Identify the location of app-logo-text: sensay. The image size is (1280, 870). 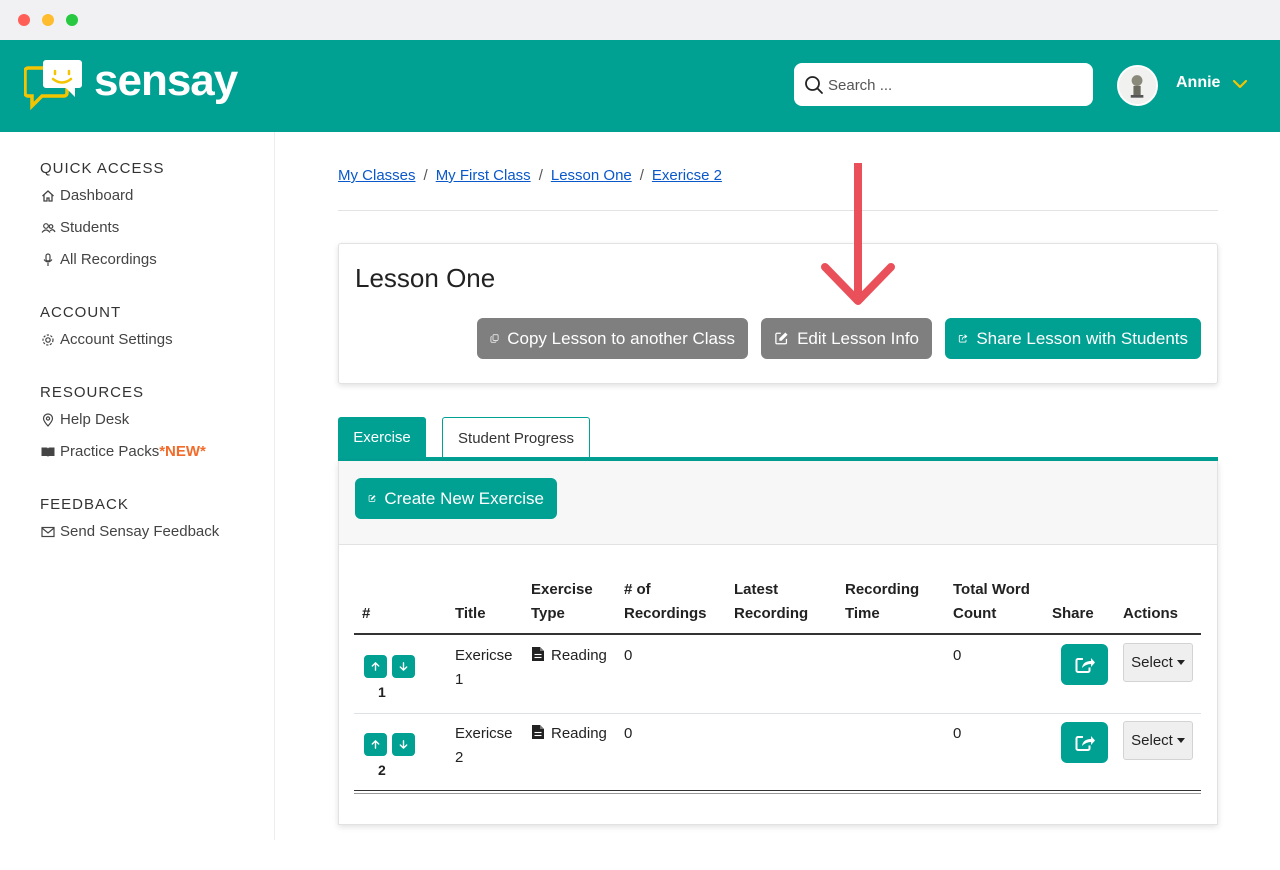
(166, 81).